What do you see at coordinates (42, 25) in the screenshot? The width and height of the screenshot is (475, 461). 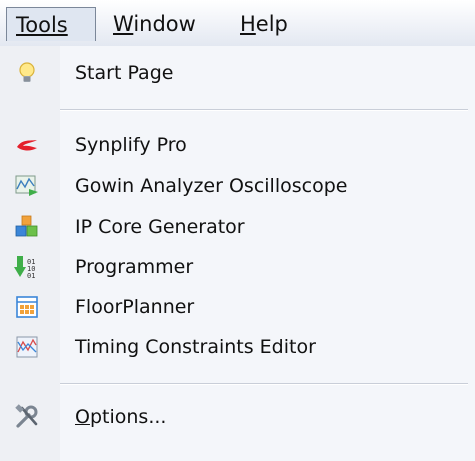 I see `menu-tools-label: Tools` at bounding box center [42, 25].